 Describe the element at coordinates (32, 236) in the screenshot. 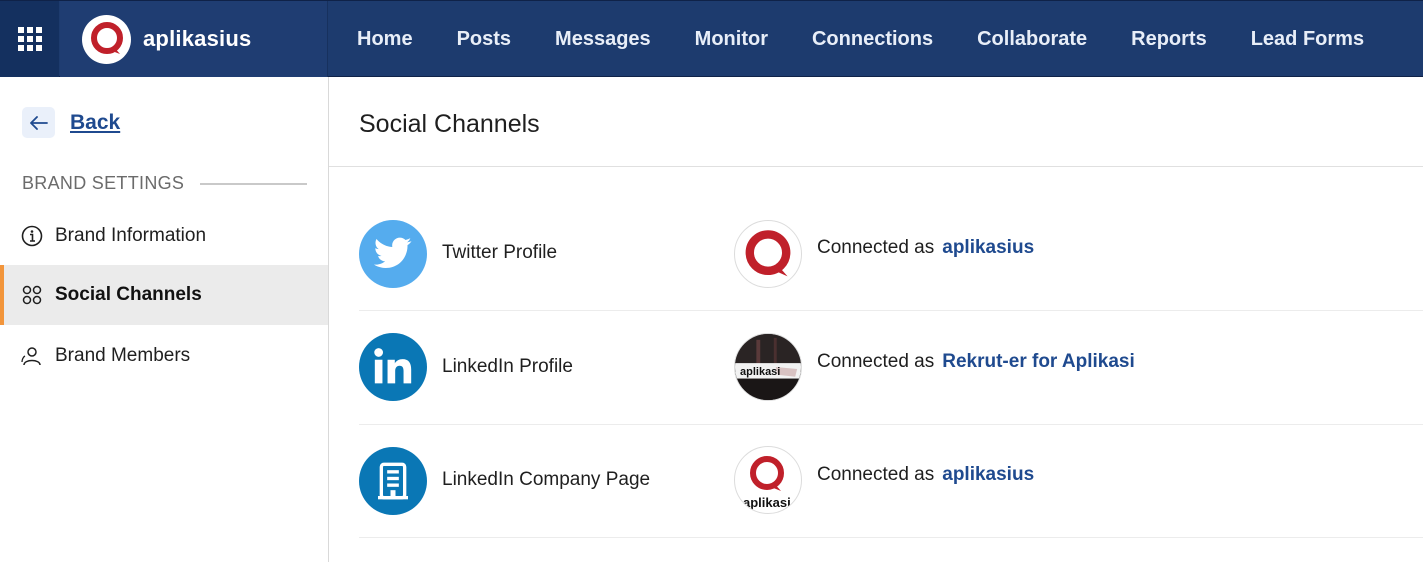

I see `info-circle-icon` at that location.